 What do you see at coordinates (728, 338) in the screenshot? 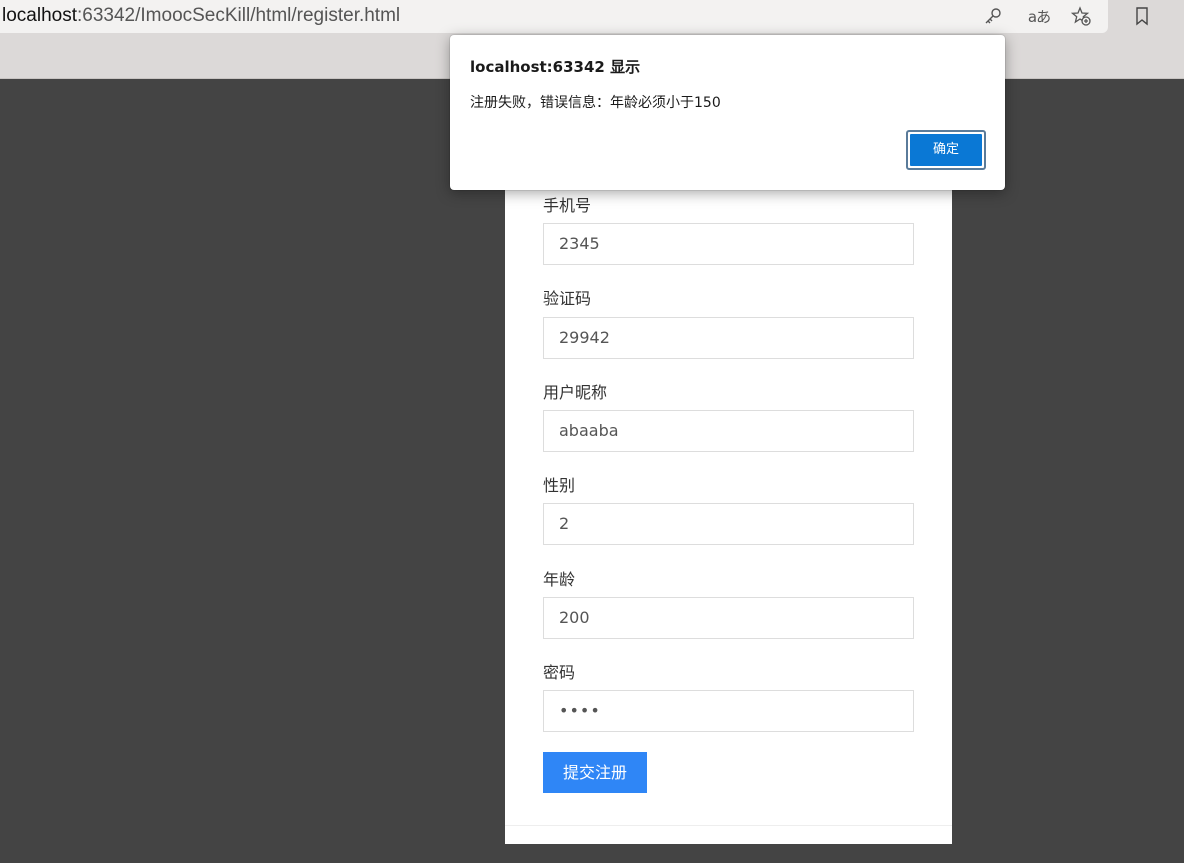
I see `verify-code-input: 29942` at bounding box center [728, 338].